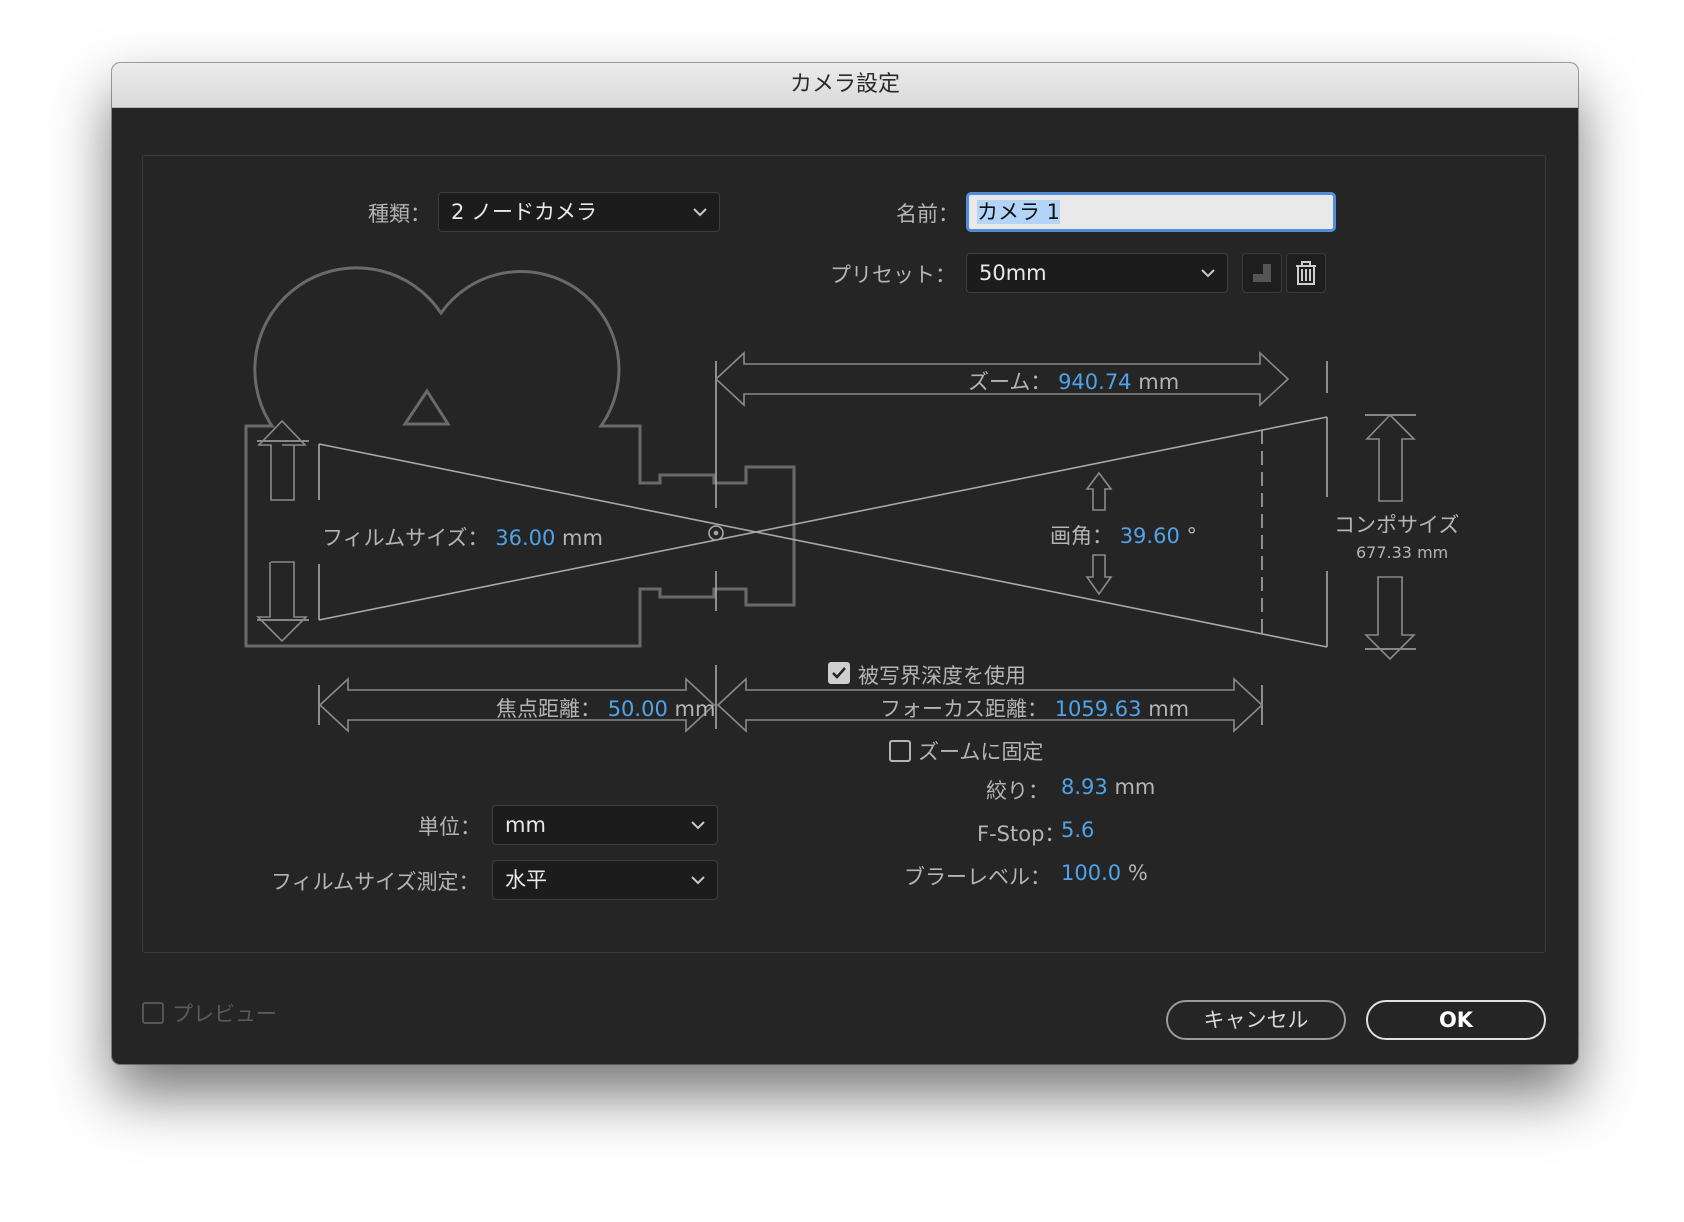 Image resolution: width=1684 pixels, height=1222 pixels. I want to click on blur-level-label: ブラーレベル：, so click(977, 877).